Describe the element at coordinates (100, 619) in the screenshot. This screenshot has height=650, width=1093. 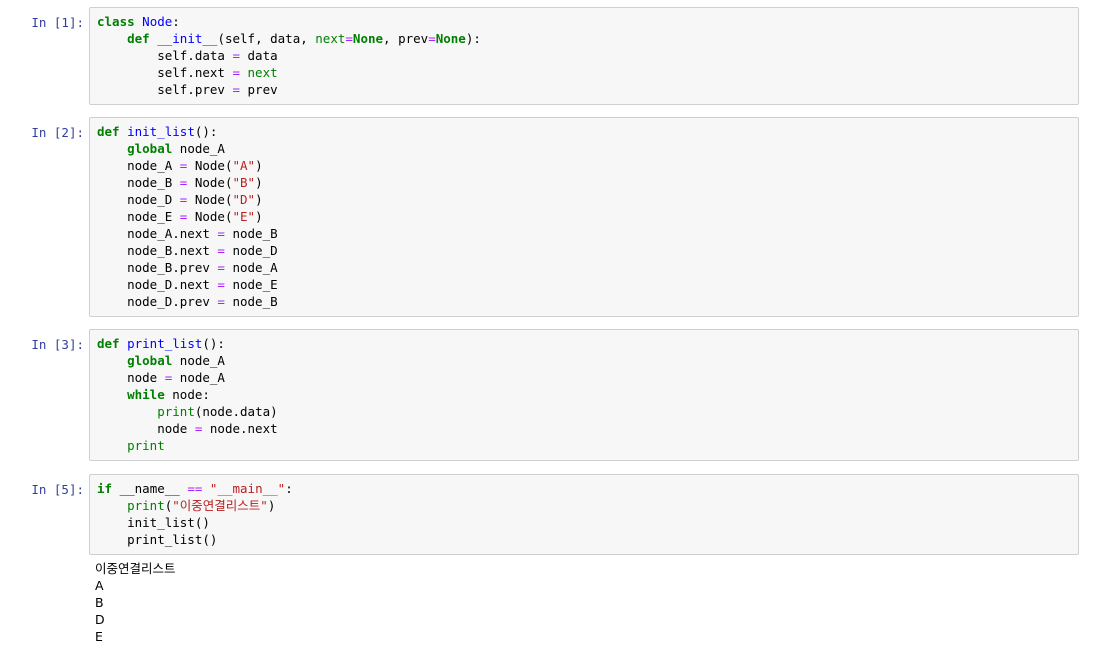
I see `output-line: D` at that location.